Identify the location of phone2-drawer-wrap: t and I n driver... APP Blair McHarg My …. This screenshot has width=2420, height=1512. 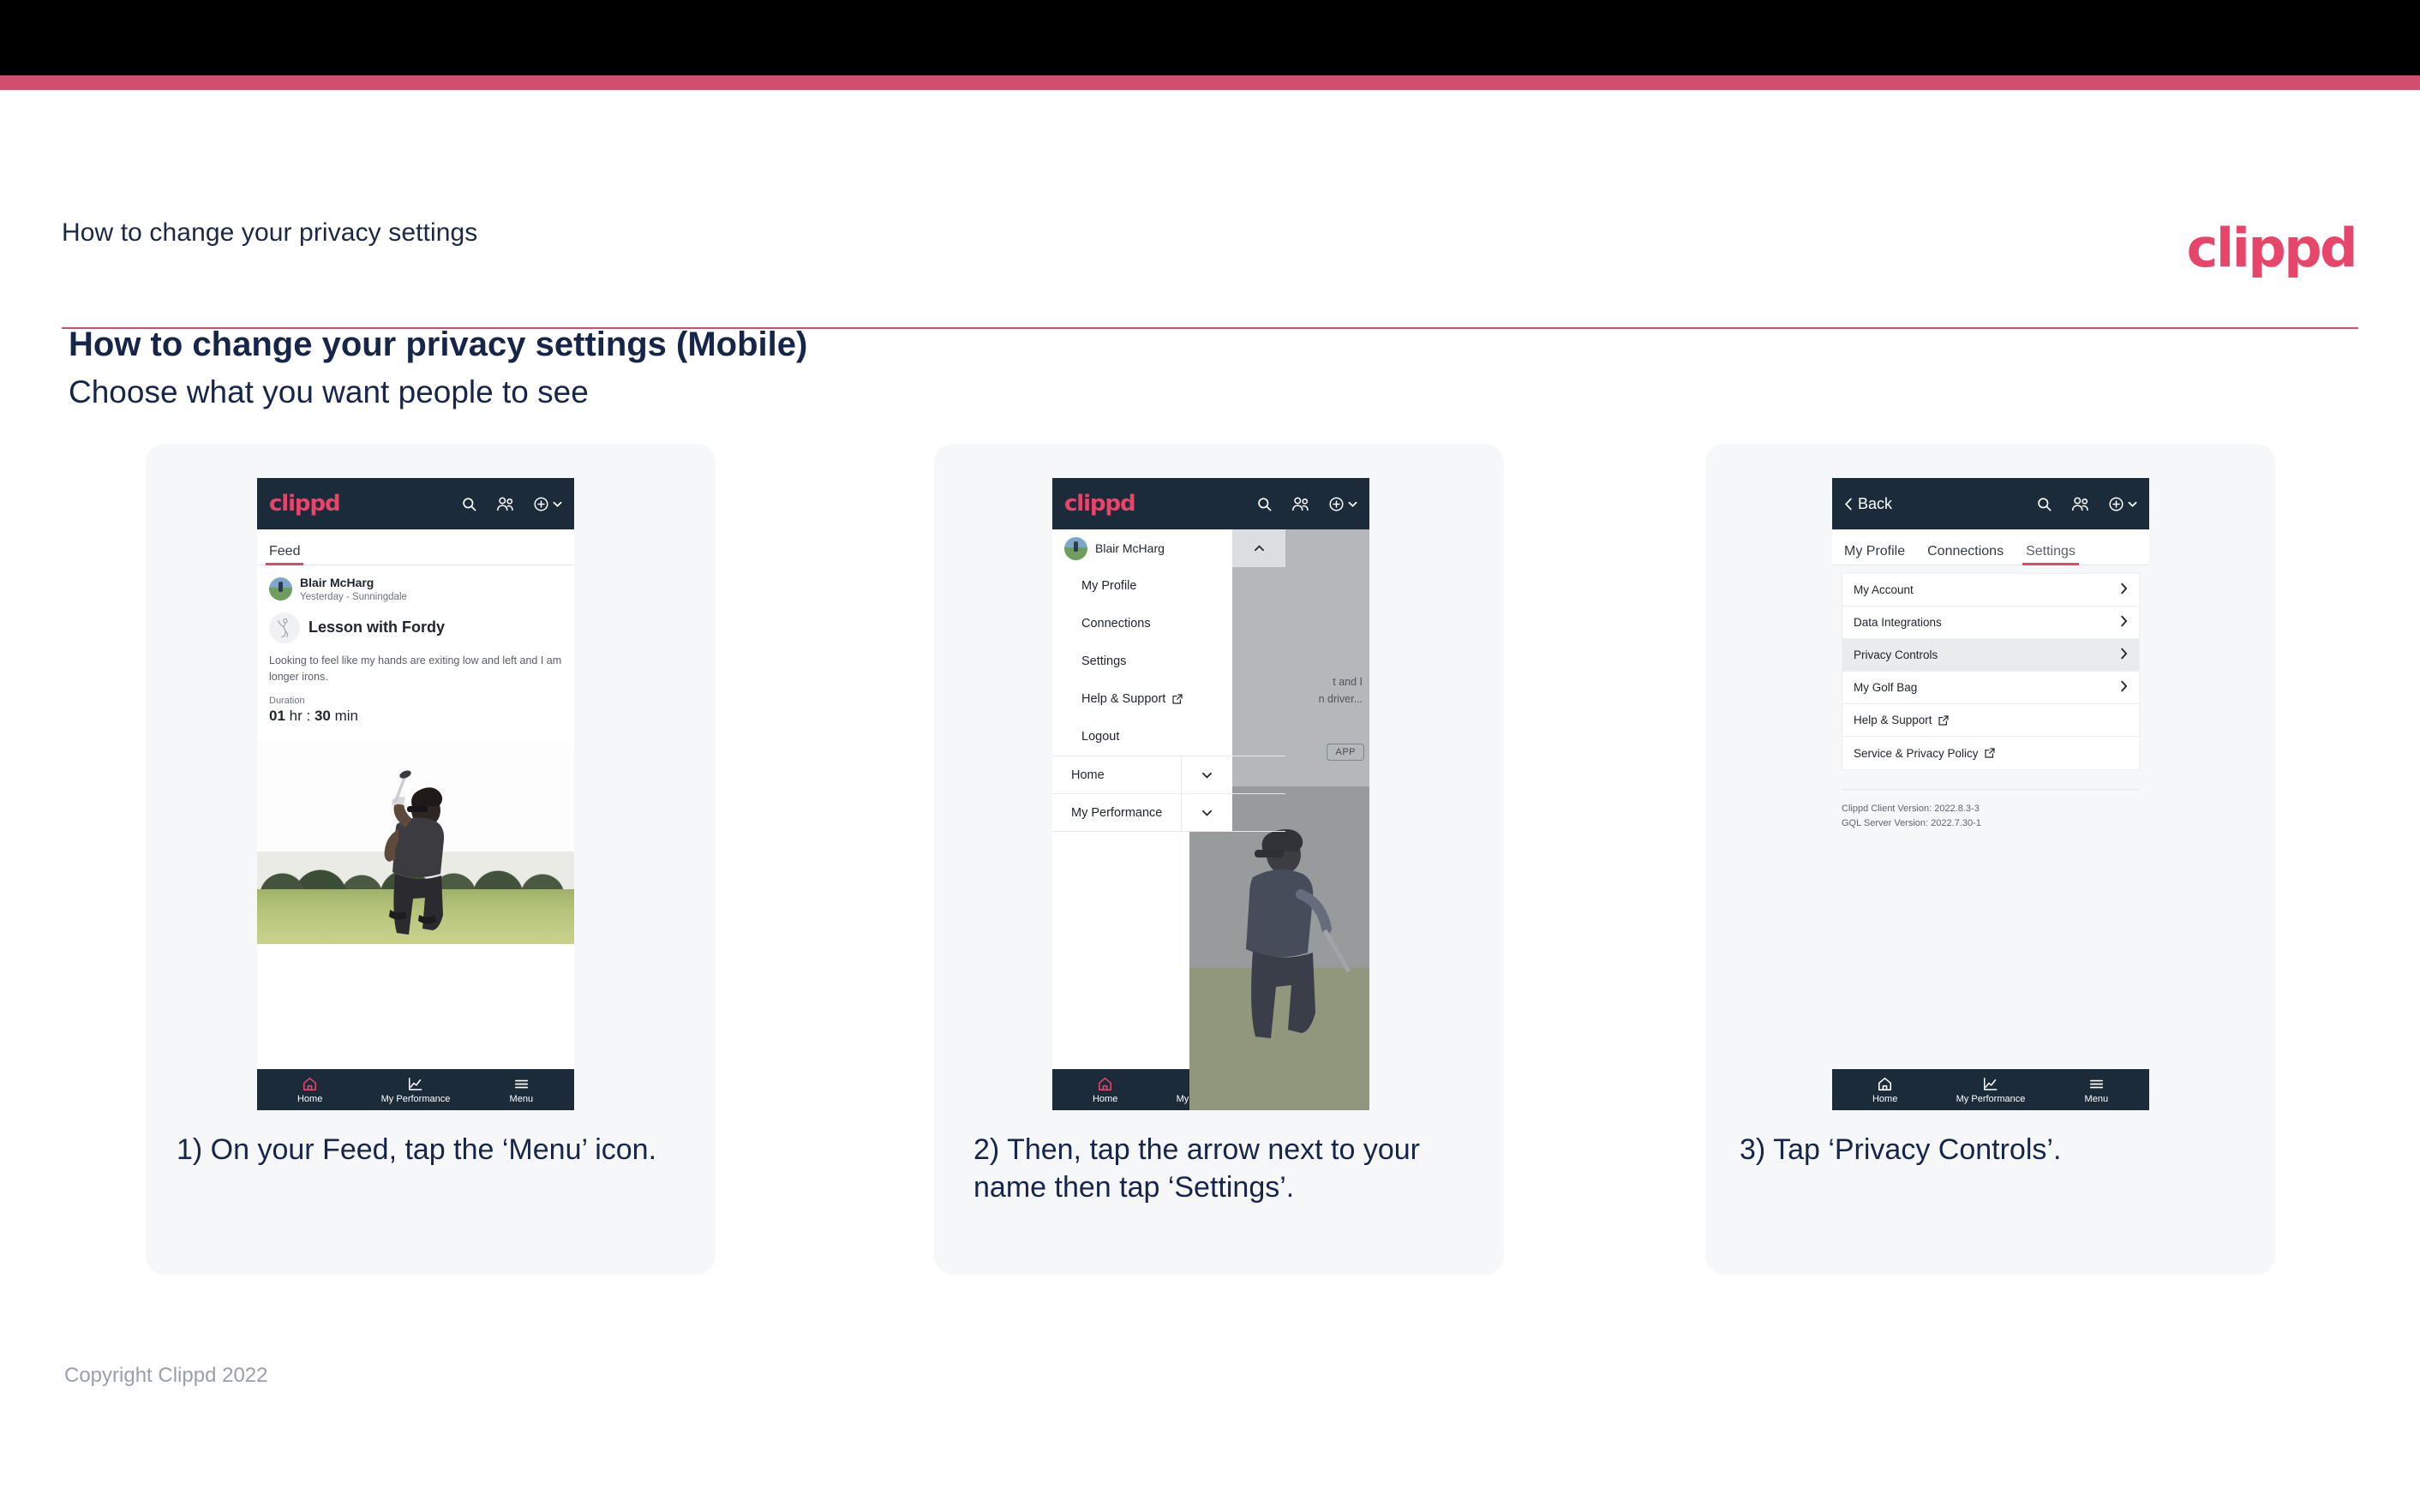
(1210, 819).